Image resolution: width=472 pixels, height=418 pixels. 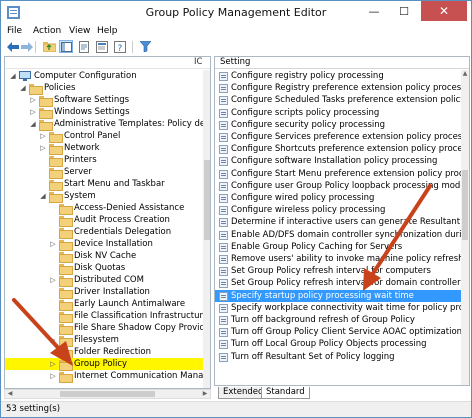 I want to click on setting-row: Configure wireless policy processing, so click(x=338, y=210).